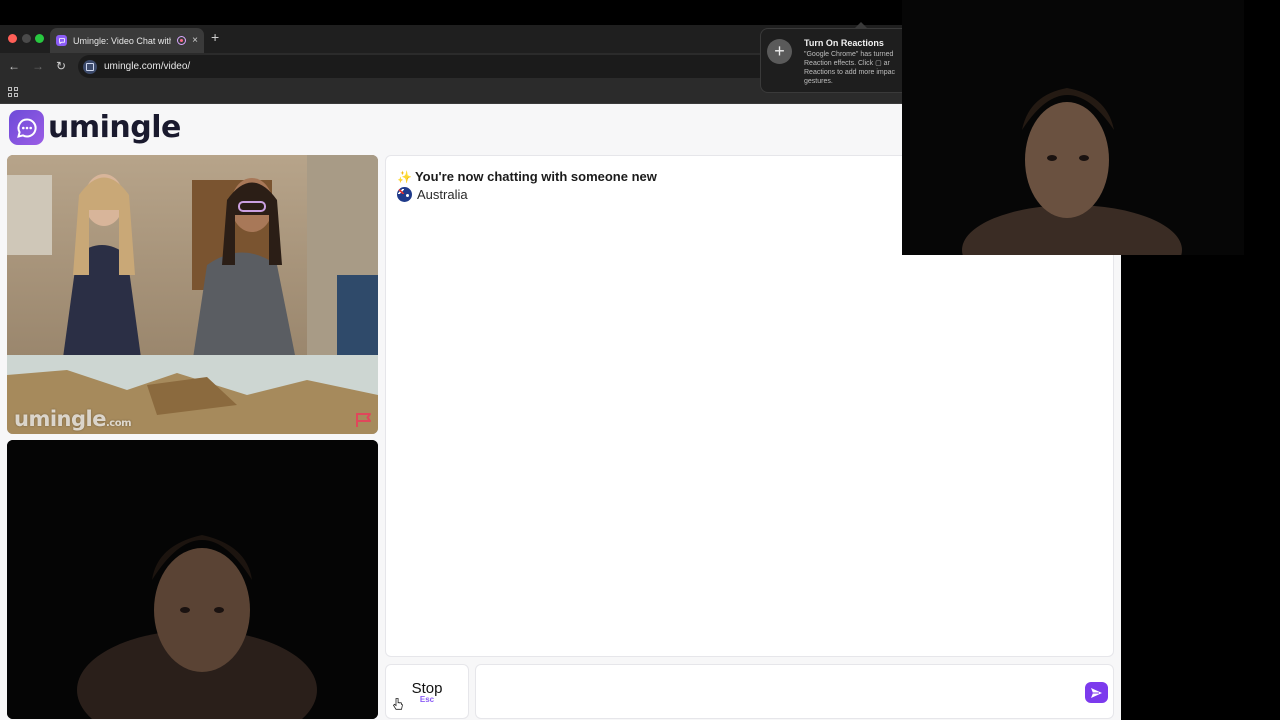 The width and height of the screenshot is (1280, 720). What do you see at coordinates (26, 127) in the screenshot?
I see `chat-bubble-logo-icon` at bounding box center [26, 127].